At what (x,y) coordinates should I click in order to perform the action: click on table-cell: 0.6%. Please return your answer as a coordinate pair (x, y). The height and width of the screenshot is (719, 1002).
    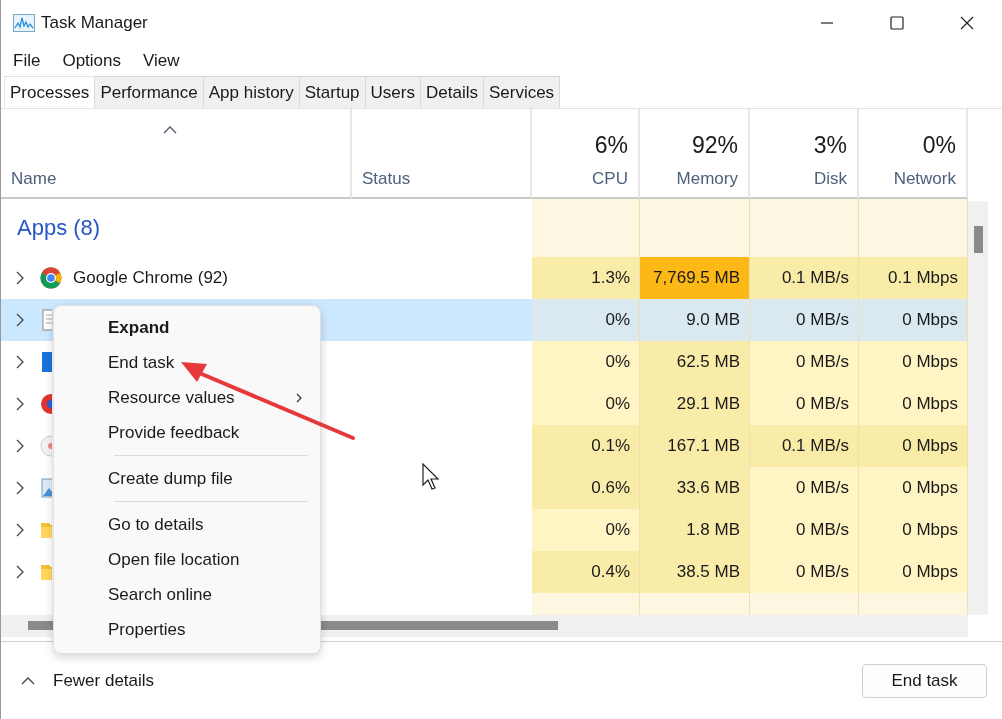
    Looking at the image, I should click on (586, 488).